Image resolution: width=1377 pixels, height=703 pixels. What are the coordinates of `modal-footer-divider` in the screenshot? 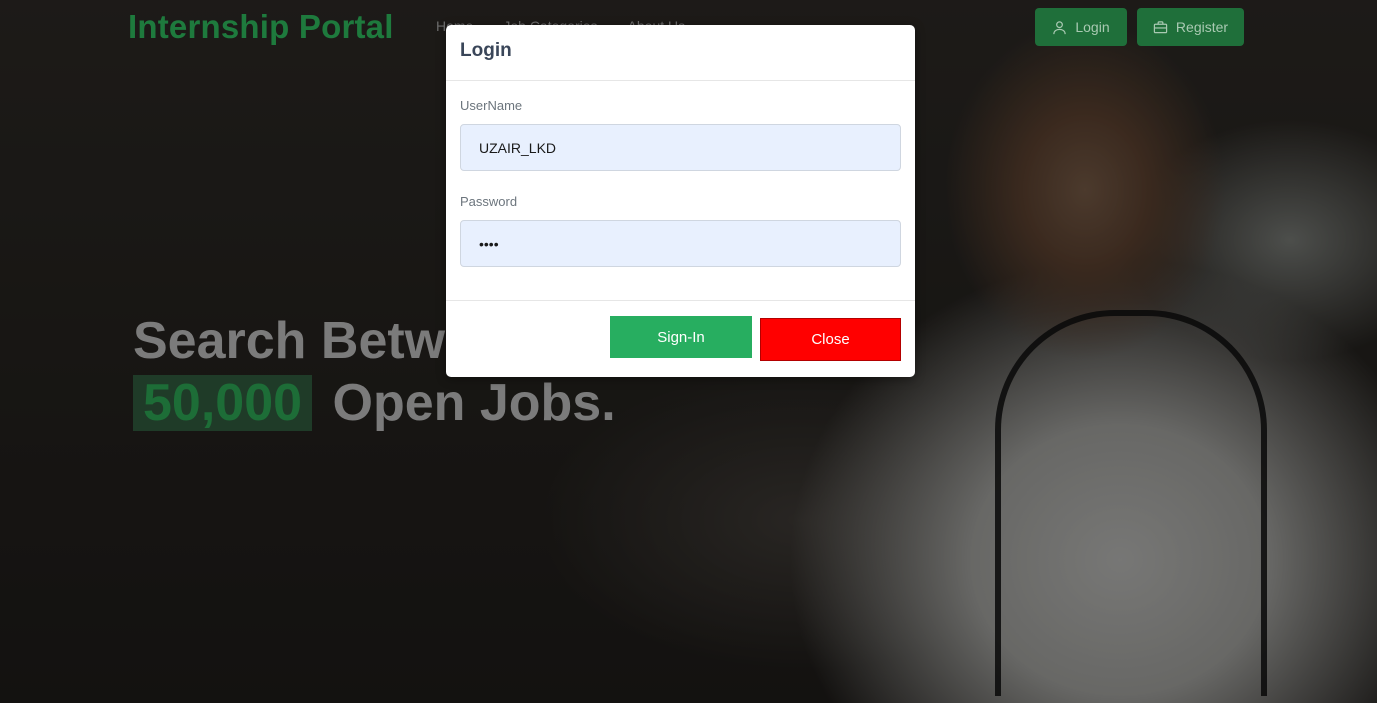 It's located at (680, 300).